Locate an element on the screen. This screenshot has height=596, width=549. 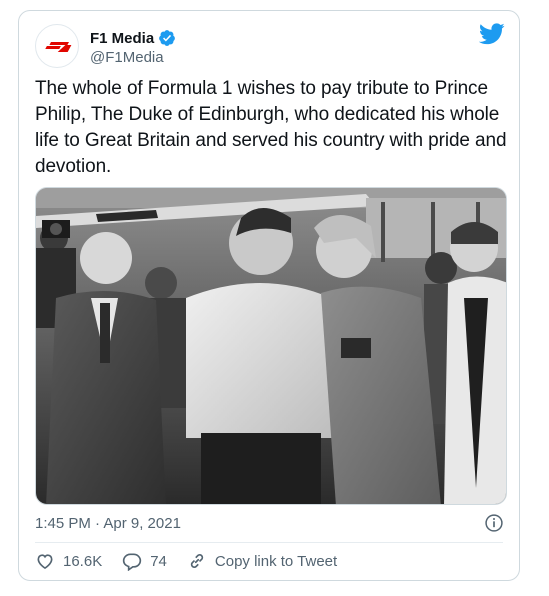
reply-button: 74 is located at coordinates (144, 561).